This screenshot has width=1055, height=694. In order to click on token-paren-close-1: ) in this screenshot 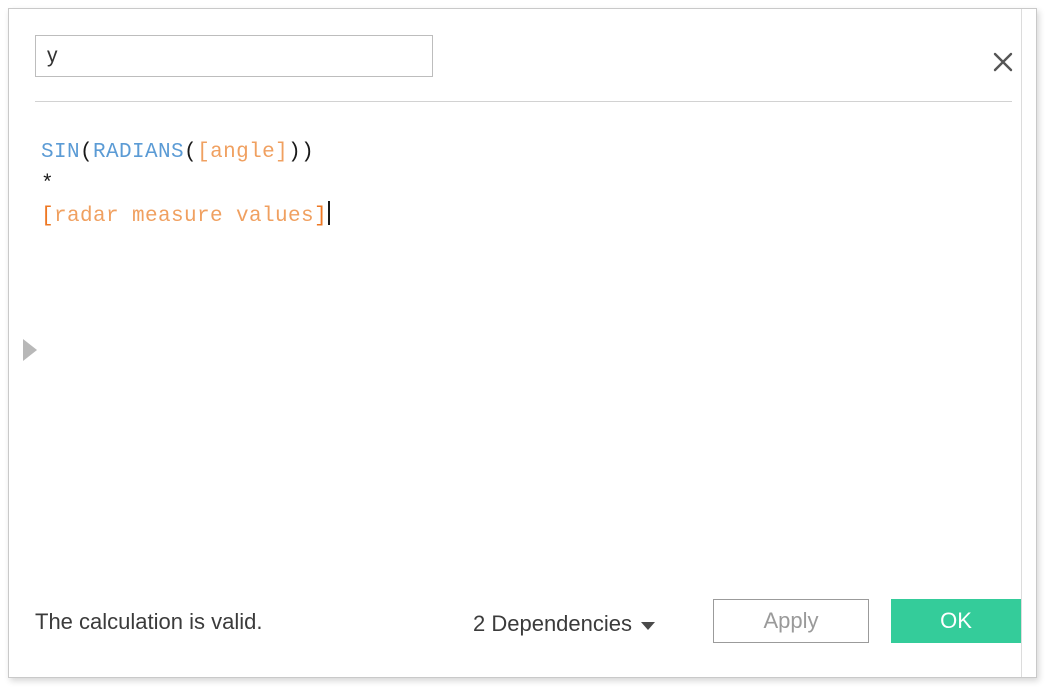, I will do `click(295, 152)`.